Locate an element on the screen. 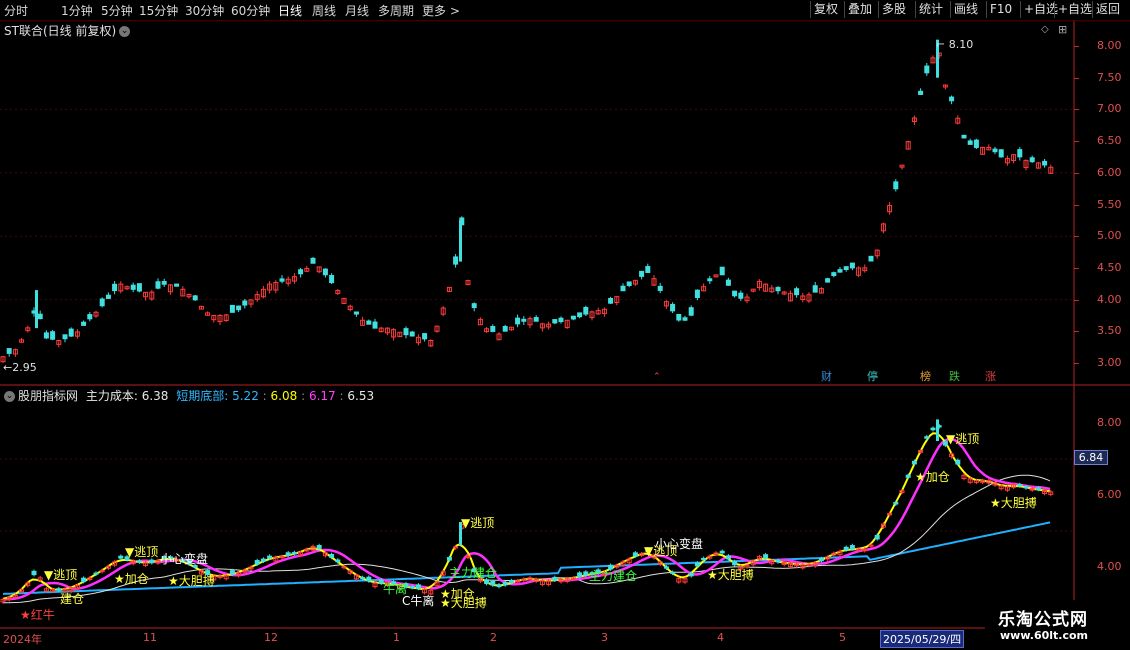 The image size is (1130, 650). badge-finance: 财 is located at coordinates (826, 377).